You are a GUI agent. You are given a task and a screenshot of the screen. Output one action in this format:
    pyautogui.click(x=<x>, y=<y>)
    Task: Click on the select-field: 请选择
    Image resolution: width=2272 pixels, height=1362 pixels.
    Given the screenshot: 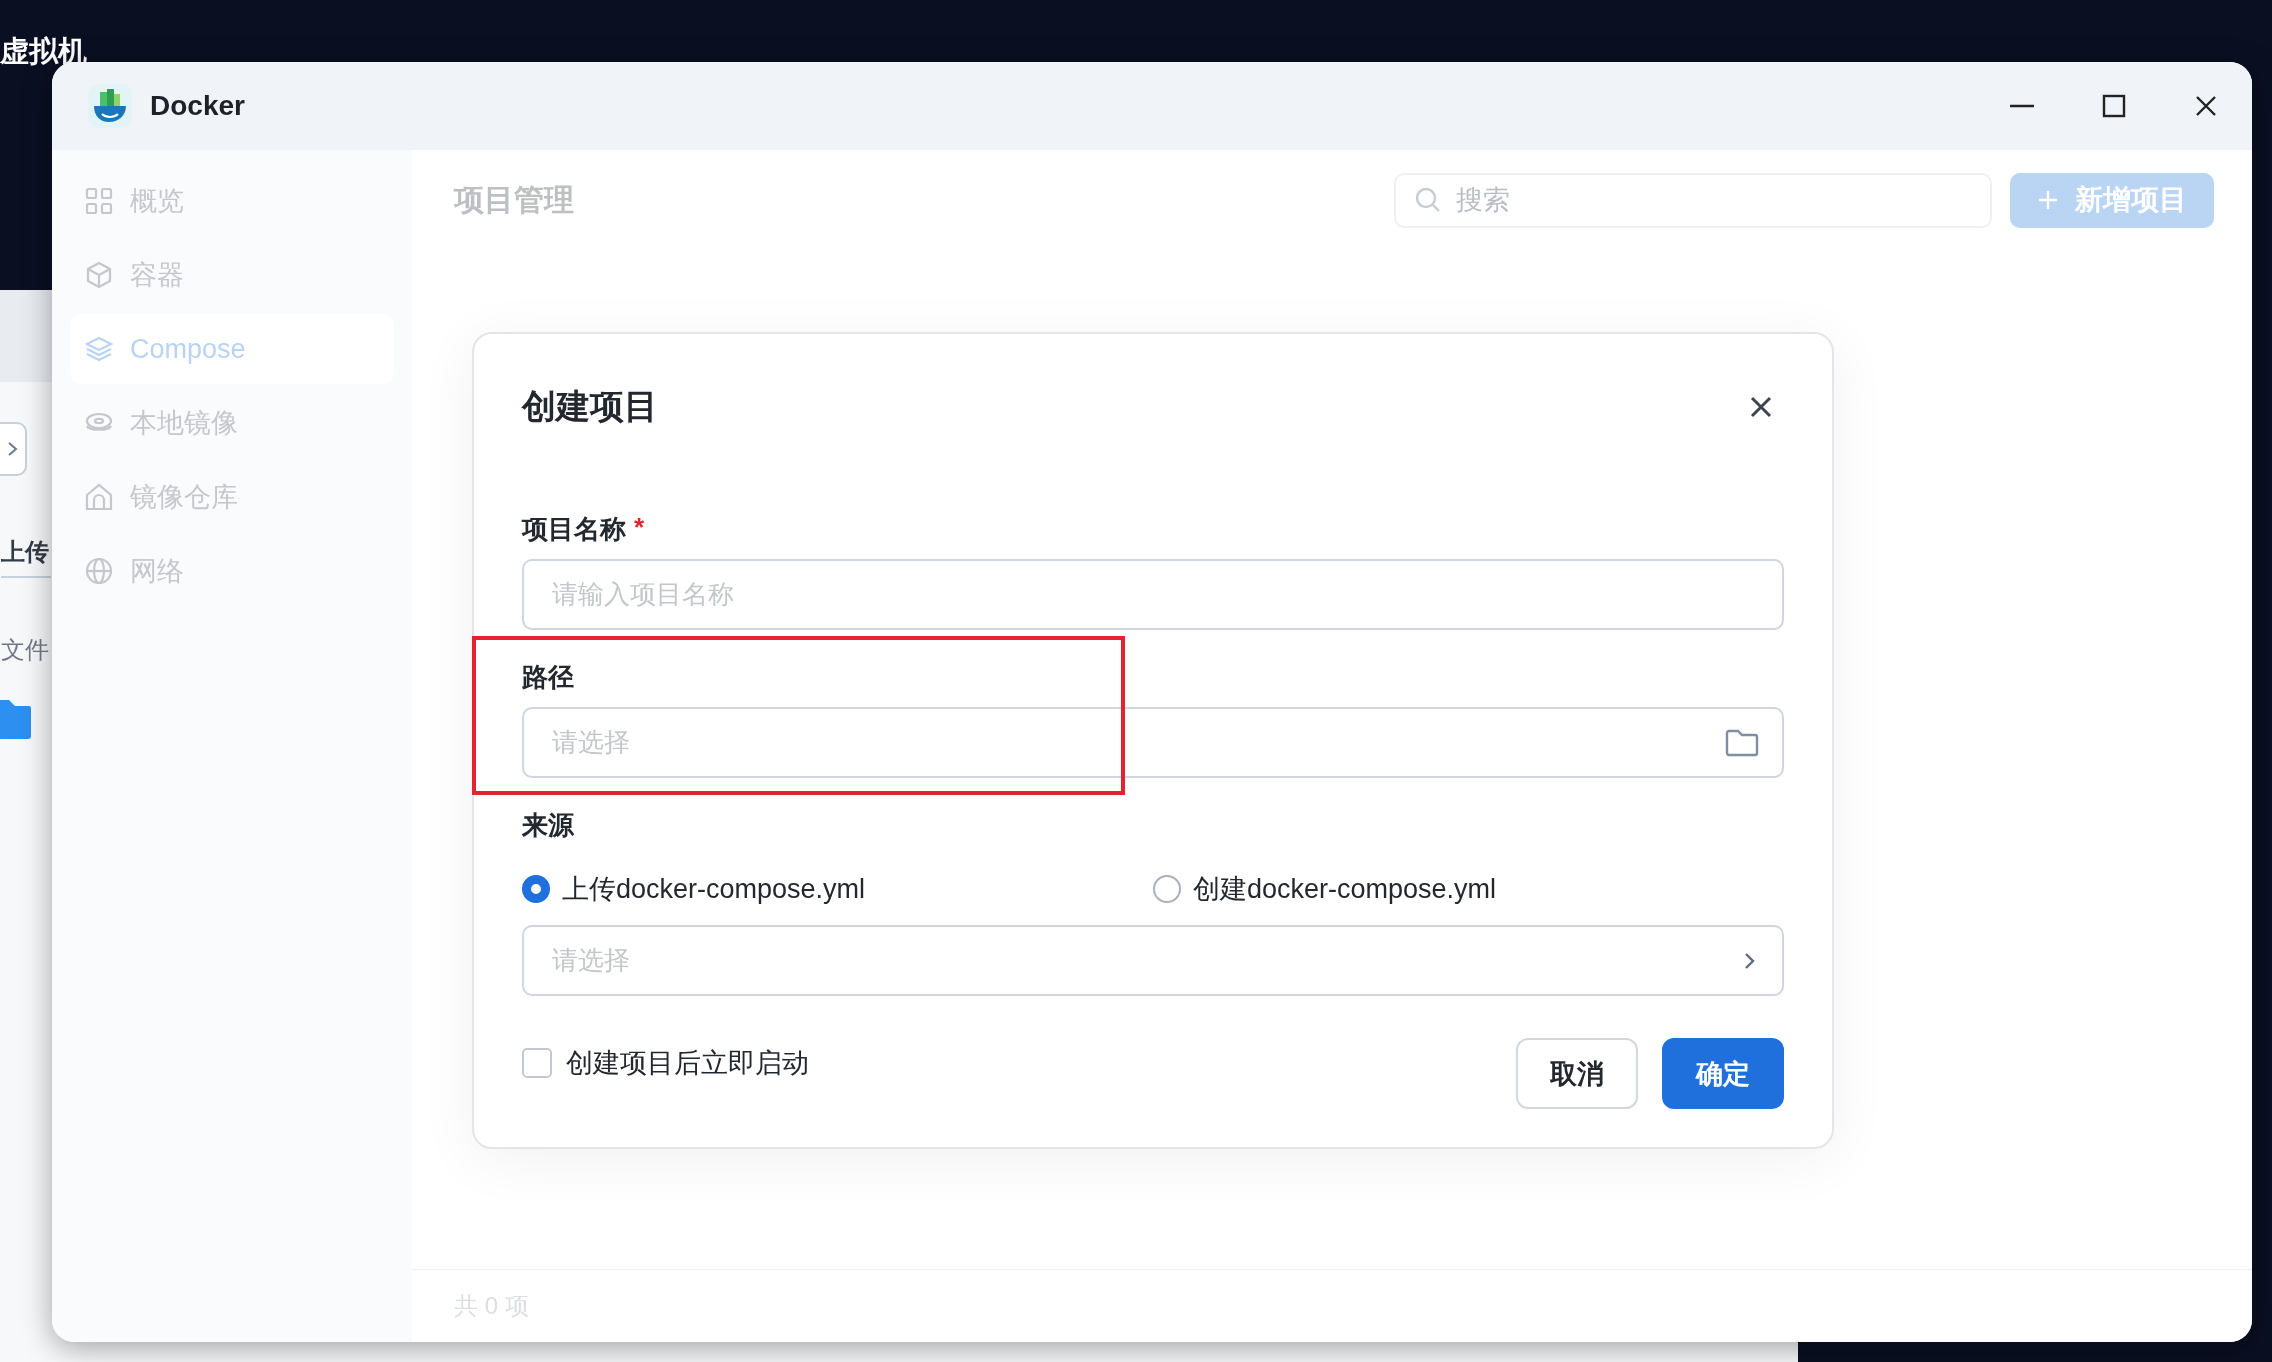 What is the action you would take?
    pyautogui.click(x=1153, y=960)
    